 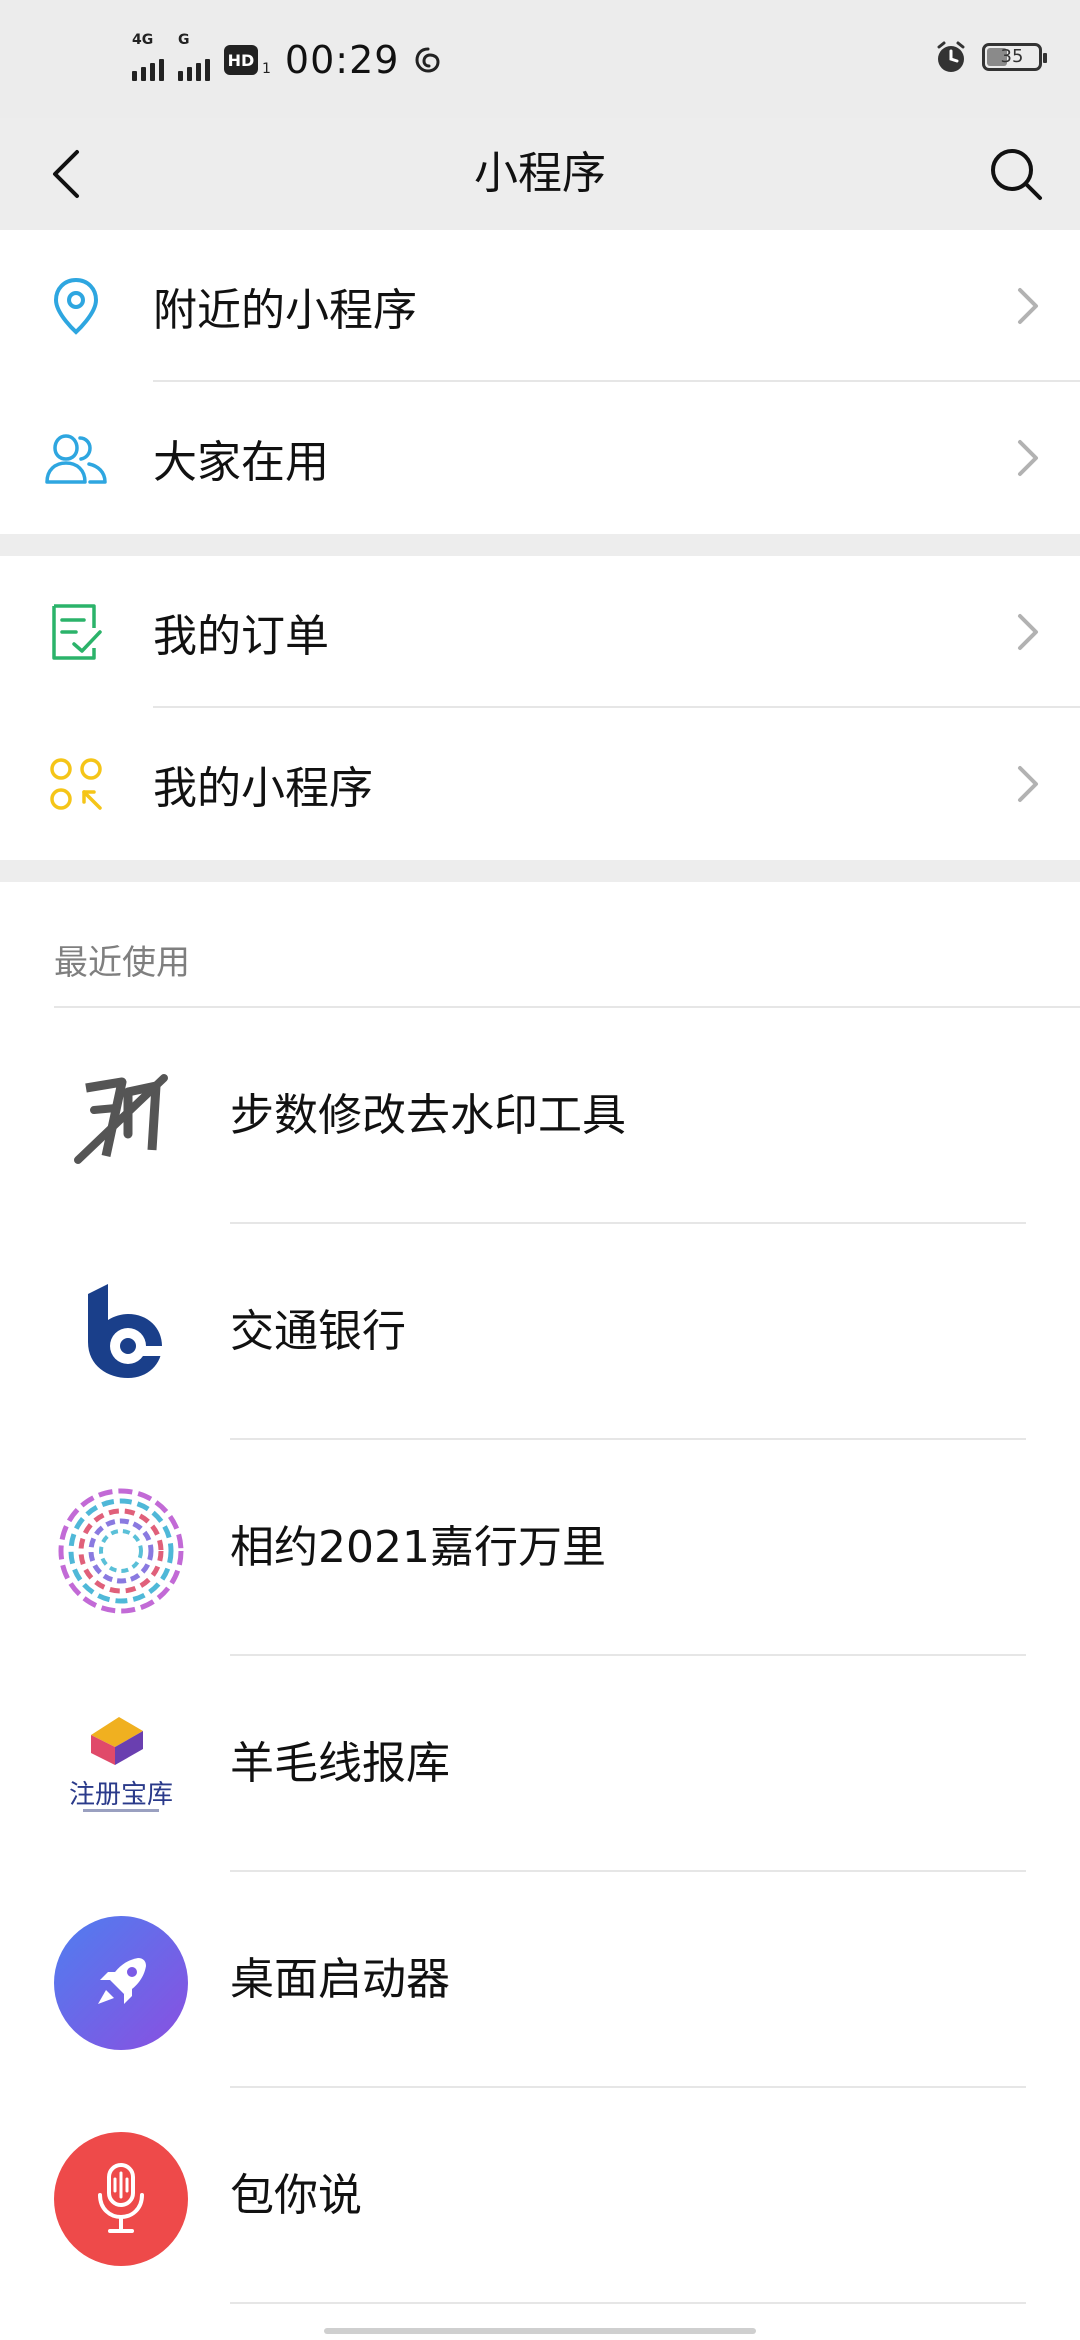 What do you see at coordinates (628, 2303) in the screenshot?
I see `divider` at bounding box center [628, 2303].